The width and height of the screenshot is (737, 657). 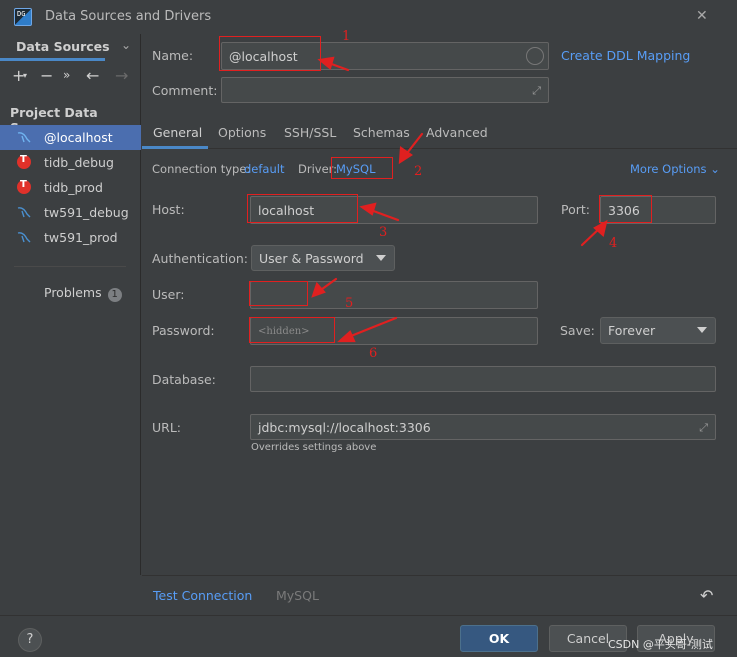 I want to click on annotation-arrow, so click(x=371, y=328).